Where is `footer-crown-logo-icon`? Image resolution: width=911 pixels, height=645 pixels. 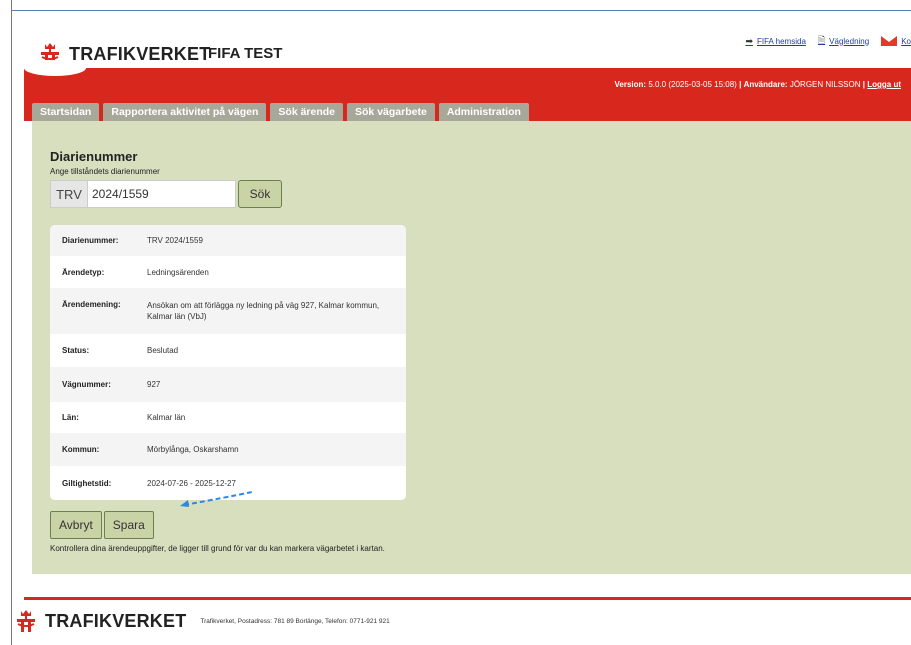
footer-crown-logo-icon is located at coordinates (26, 621).